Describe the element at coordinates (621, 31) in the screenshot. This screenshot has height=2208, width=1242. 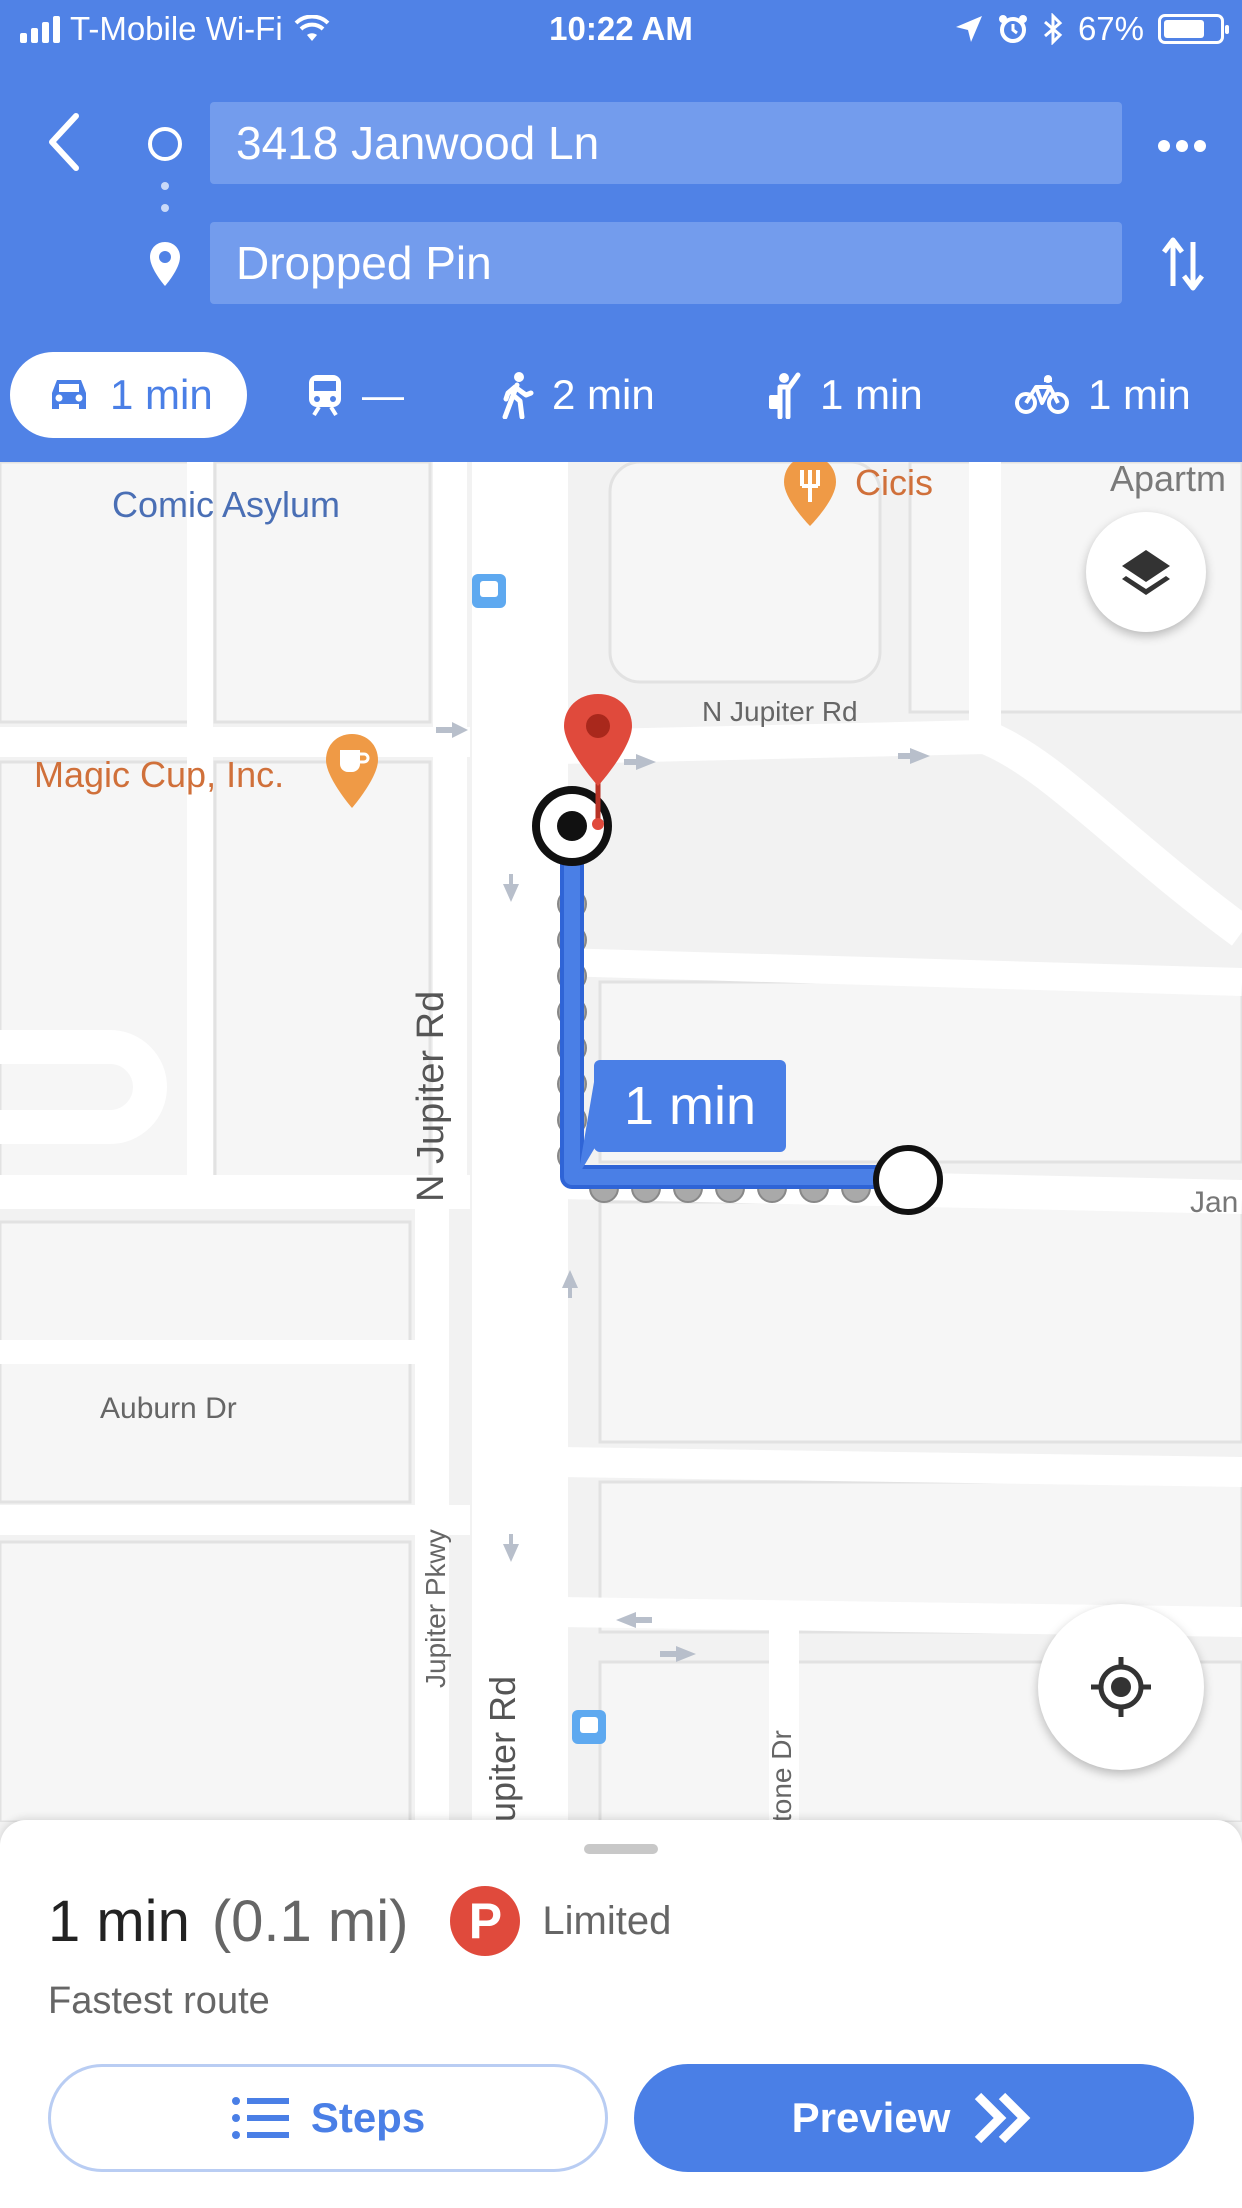
I see `status-bar: T-Mobile Wi-Fi 10:22 AM 67%` at that location.